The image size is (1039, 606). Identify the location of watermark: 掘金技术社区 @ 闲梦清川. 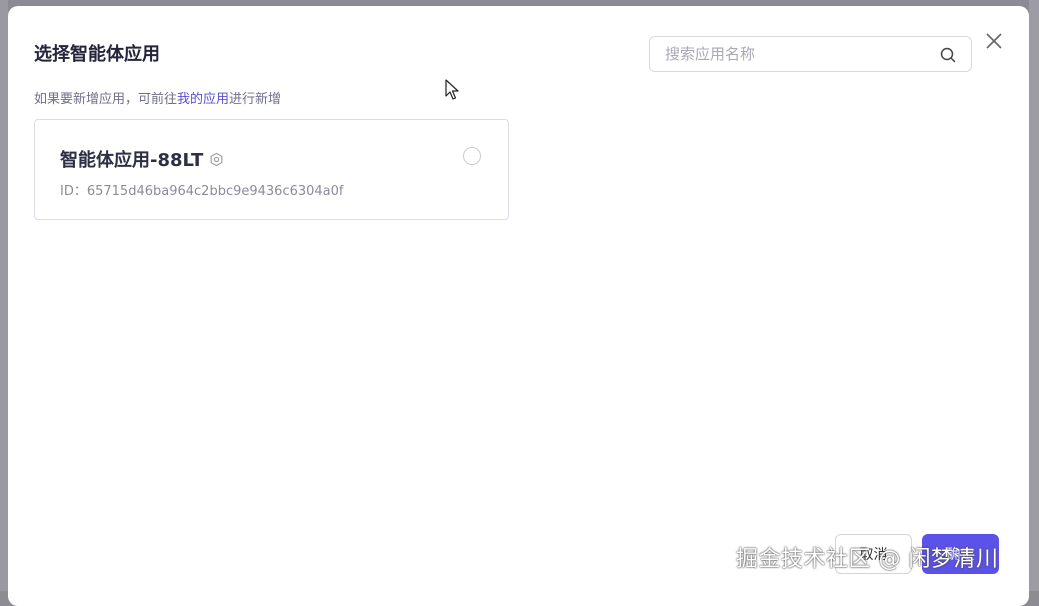
(867, 559).